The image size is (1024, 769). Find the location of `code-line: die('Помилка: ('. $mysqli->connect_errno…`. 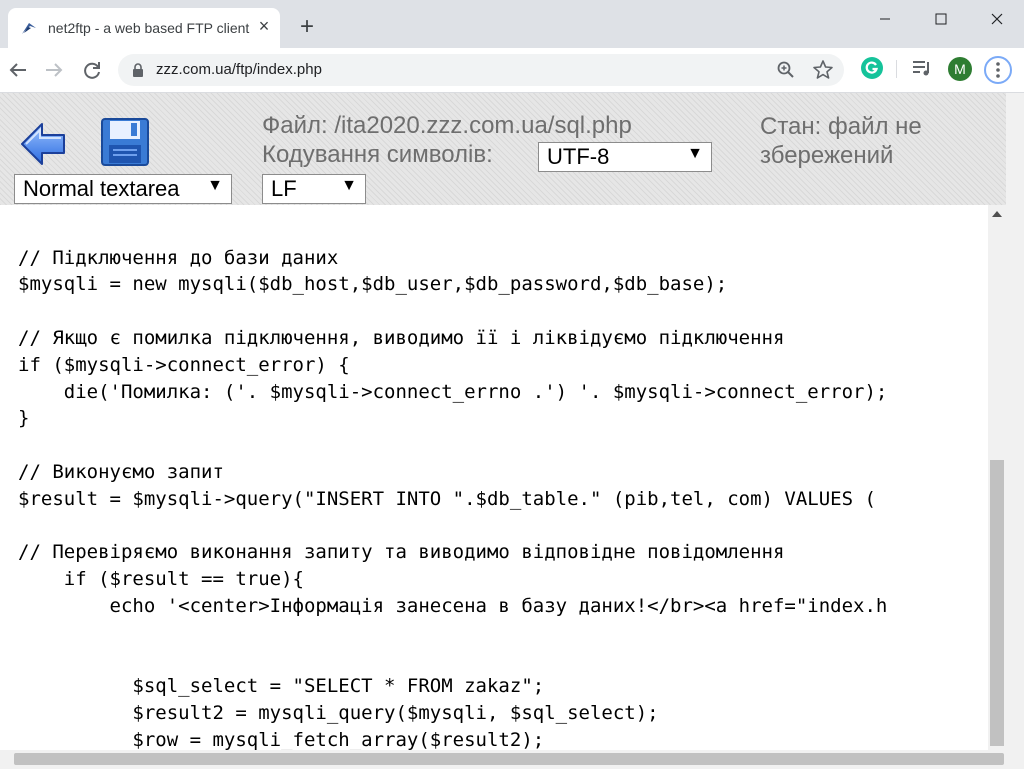

code-line: die('Помилка: ('. $mysqli->connect_errno… is located at coordinates (453, 391).